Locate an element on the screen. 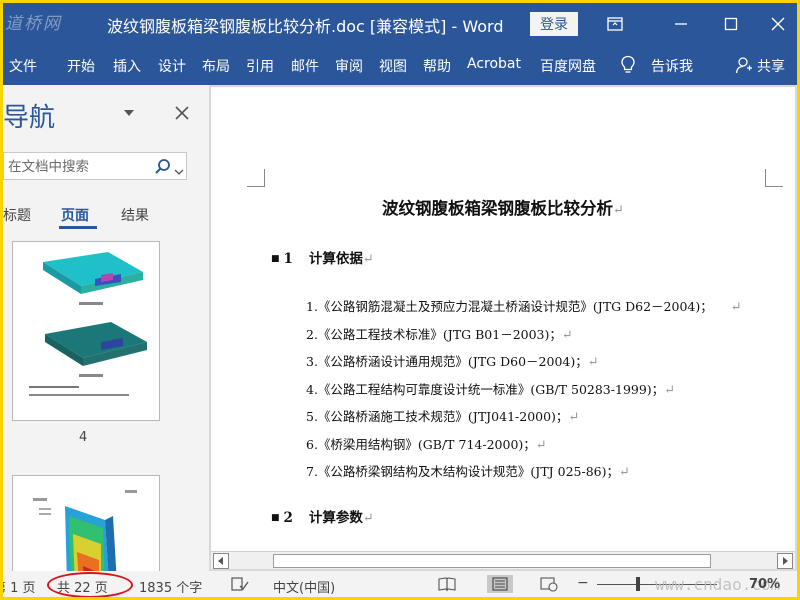  scrollbar-thumb is located at coordinates (492, 561).